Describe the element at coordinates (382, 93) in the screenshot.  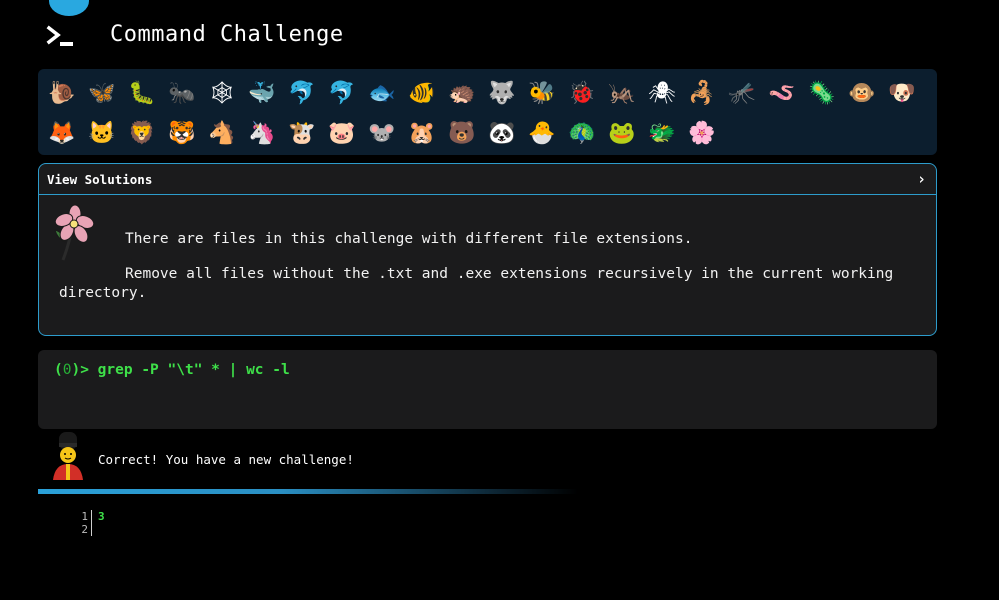
I see `emoji-challenge-icon: 🐟` at that location.